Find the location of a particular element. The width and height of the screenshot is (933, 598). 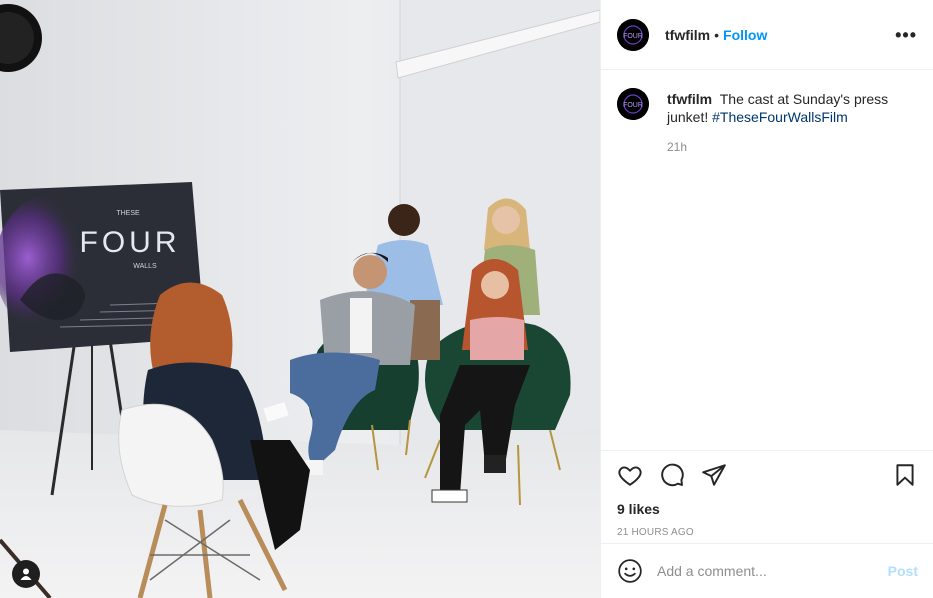

caption-avatar: FOUR is located at coordinates (633, 104).